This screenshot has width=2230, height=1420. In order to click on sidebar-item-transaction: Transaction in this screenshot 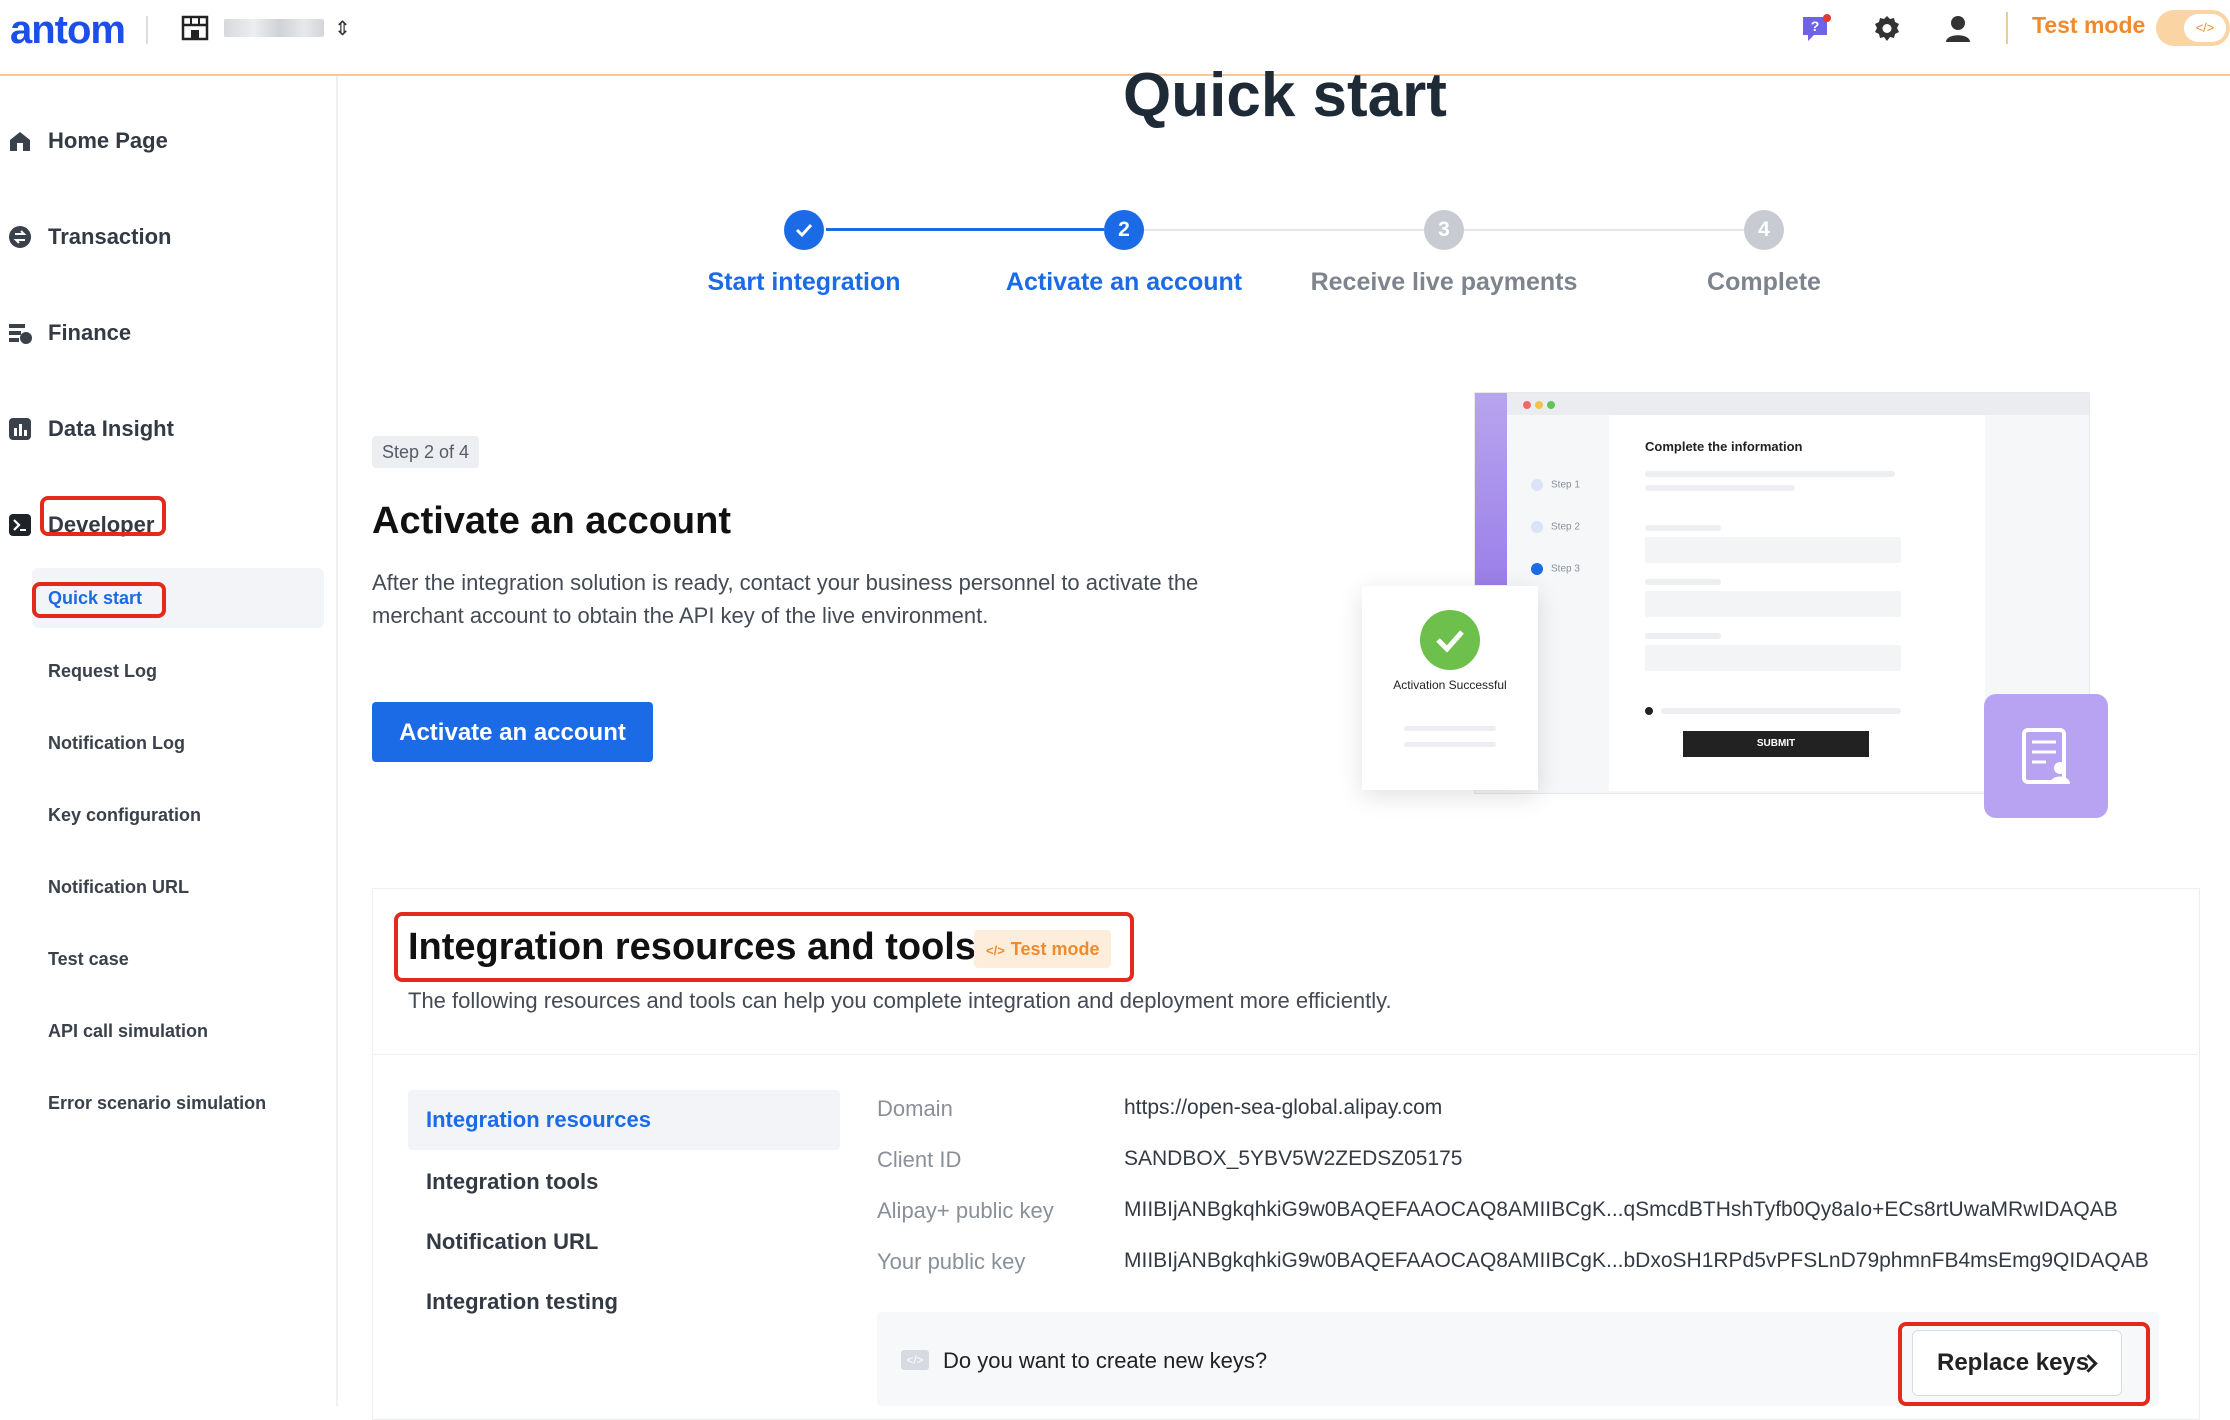, I will do `click(168, 237)`.